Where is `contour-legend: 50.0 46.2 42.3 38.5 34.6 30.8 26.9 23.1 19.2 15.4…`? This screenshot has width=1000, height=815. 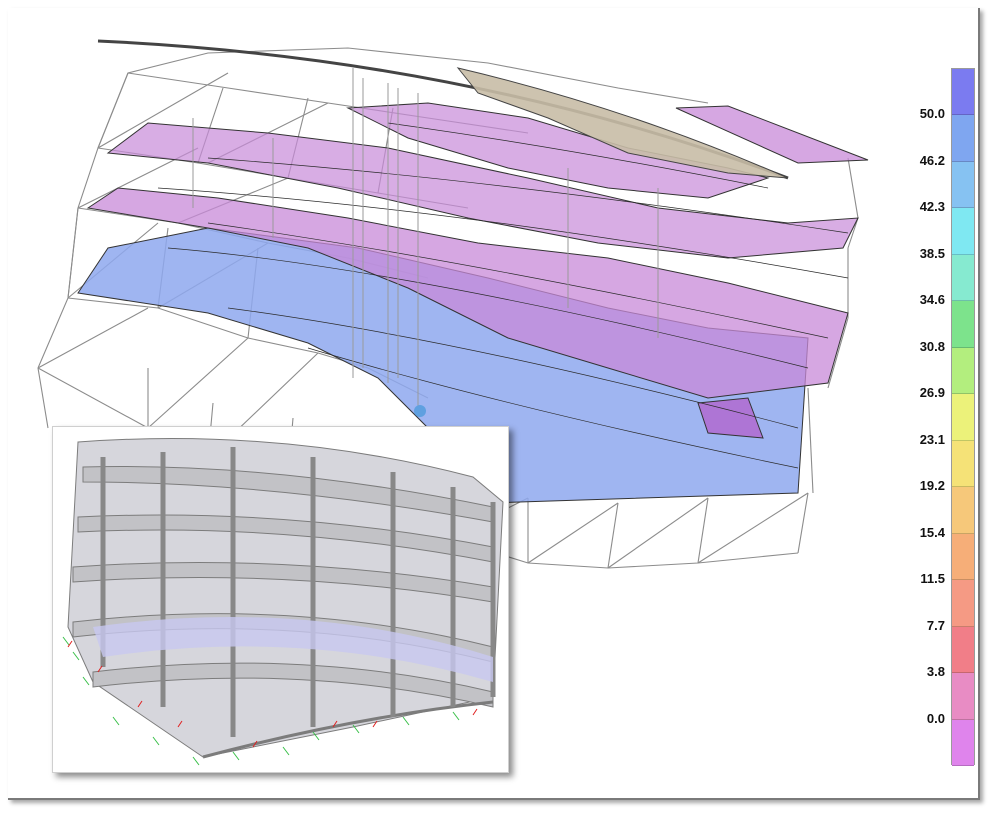 contour-legend: 50.0 46.2 42.3 38.5 34.6 30.8 26.9 23.1 19.2 15.4… is located at coordinates (943, 425).